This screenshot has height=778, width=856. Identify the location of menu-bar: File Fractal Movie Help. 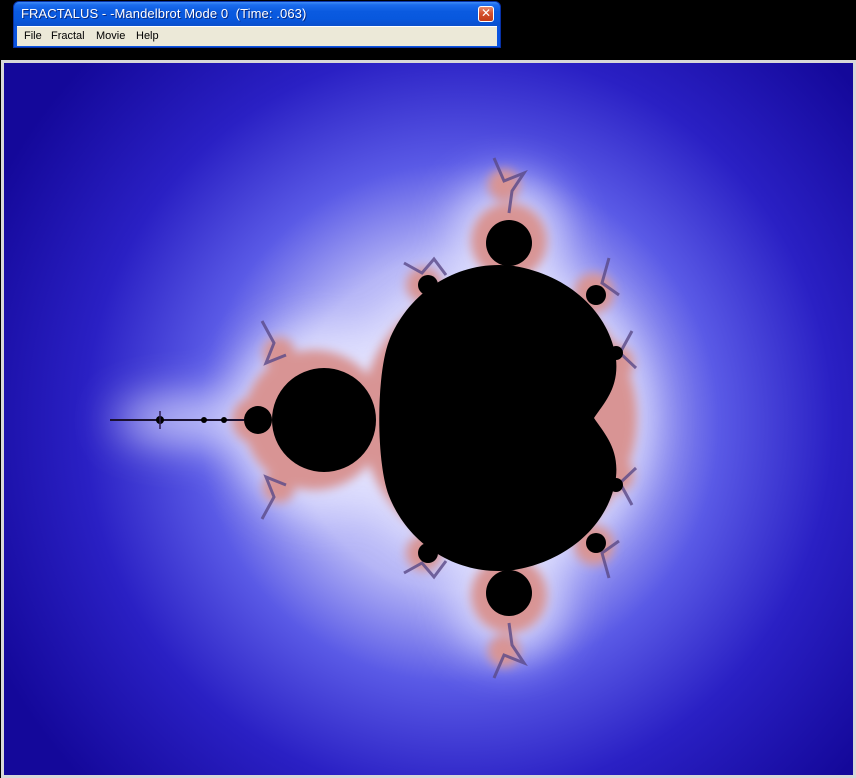
(257, 36).